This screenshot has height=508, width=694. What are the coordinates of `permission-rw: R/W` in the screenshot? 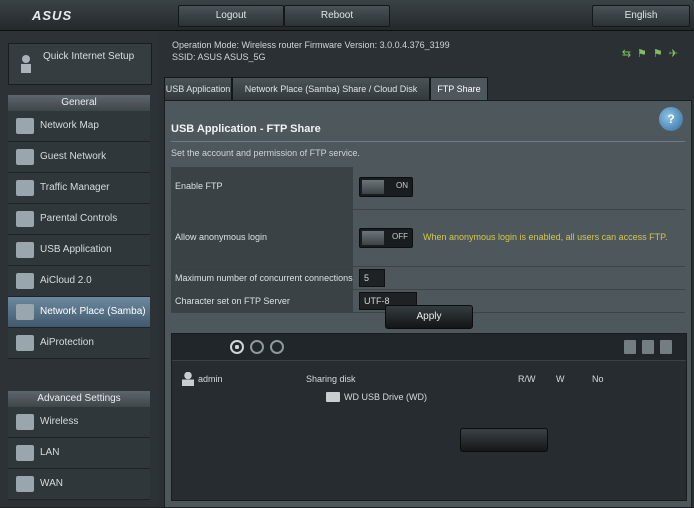 It's located at (527, 379).